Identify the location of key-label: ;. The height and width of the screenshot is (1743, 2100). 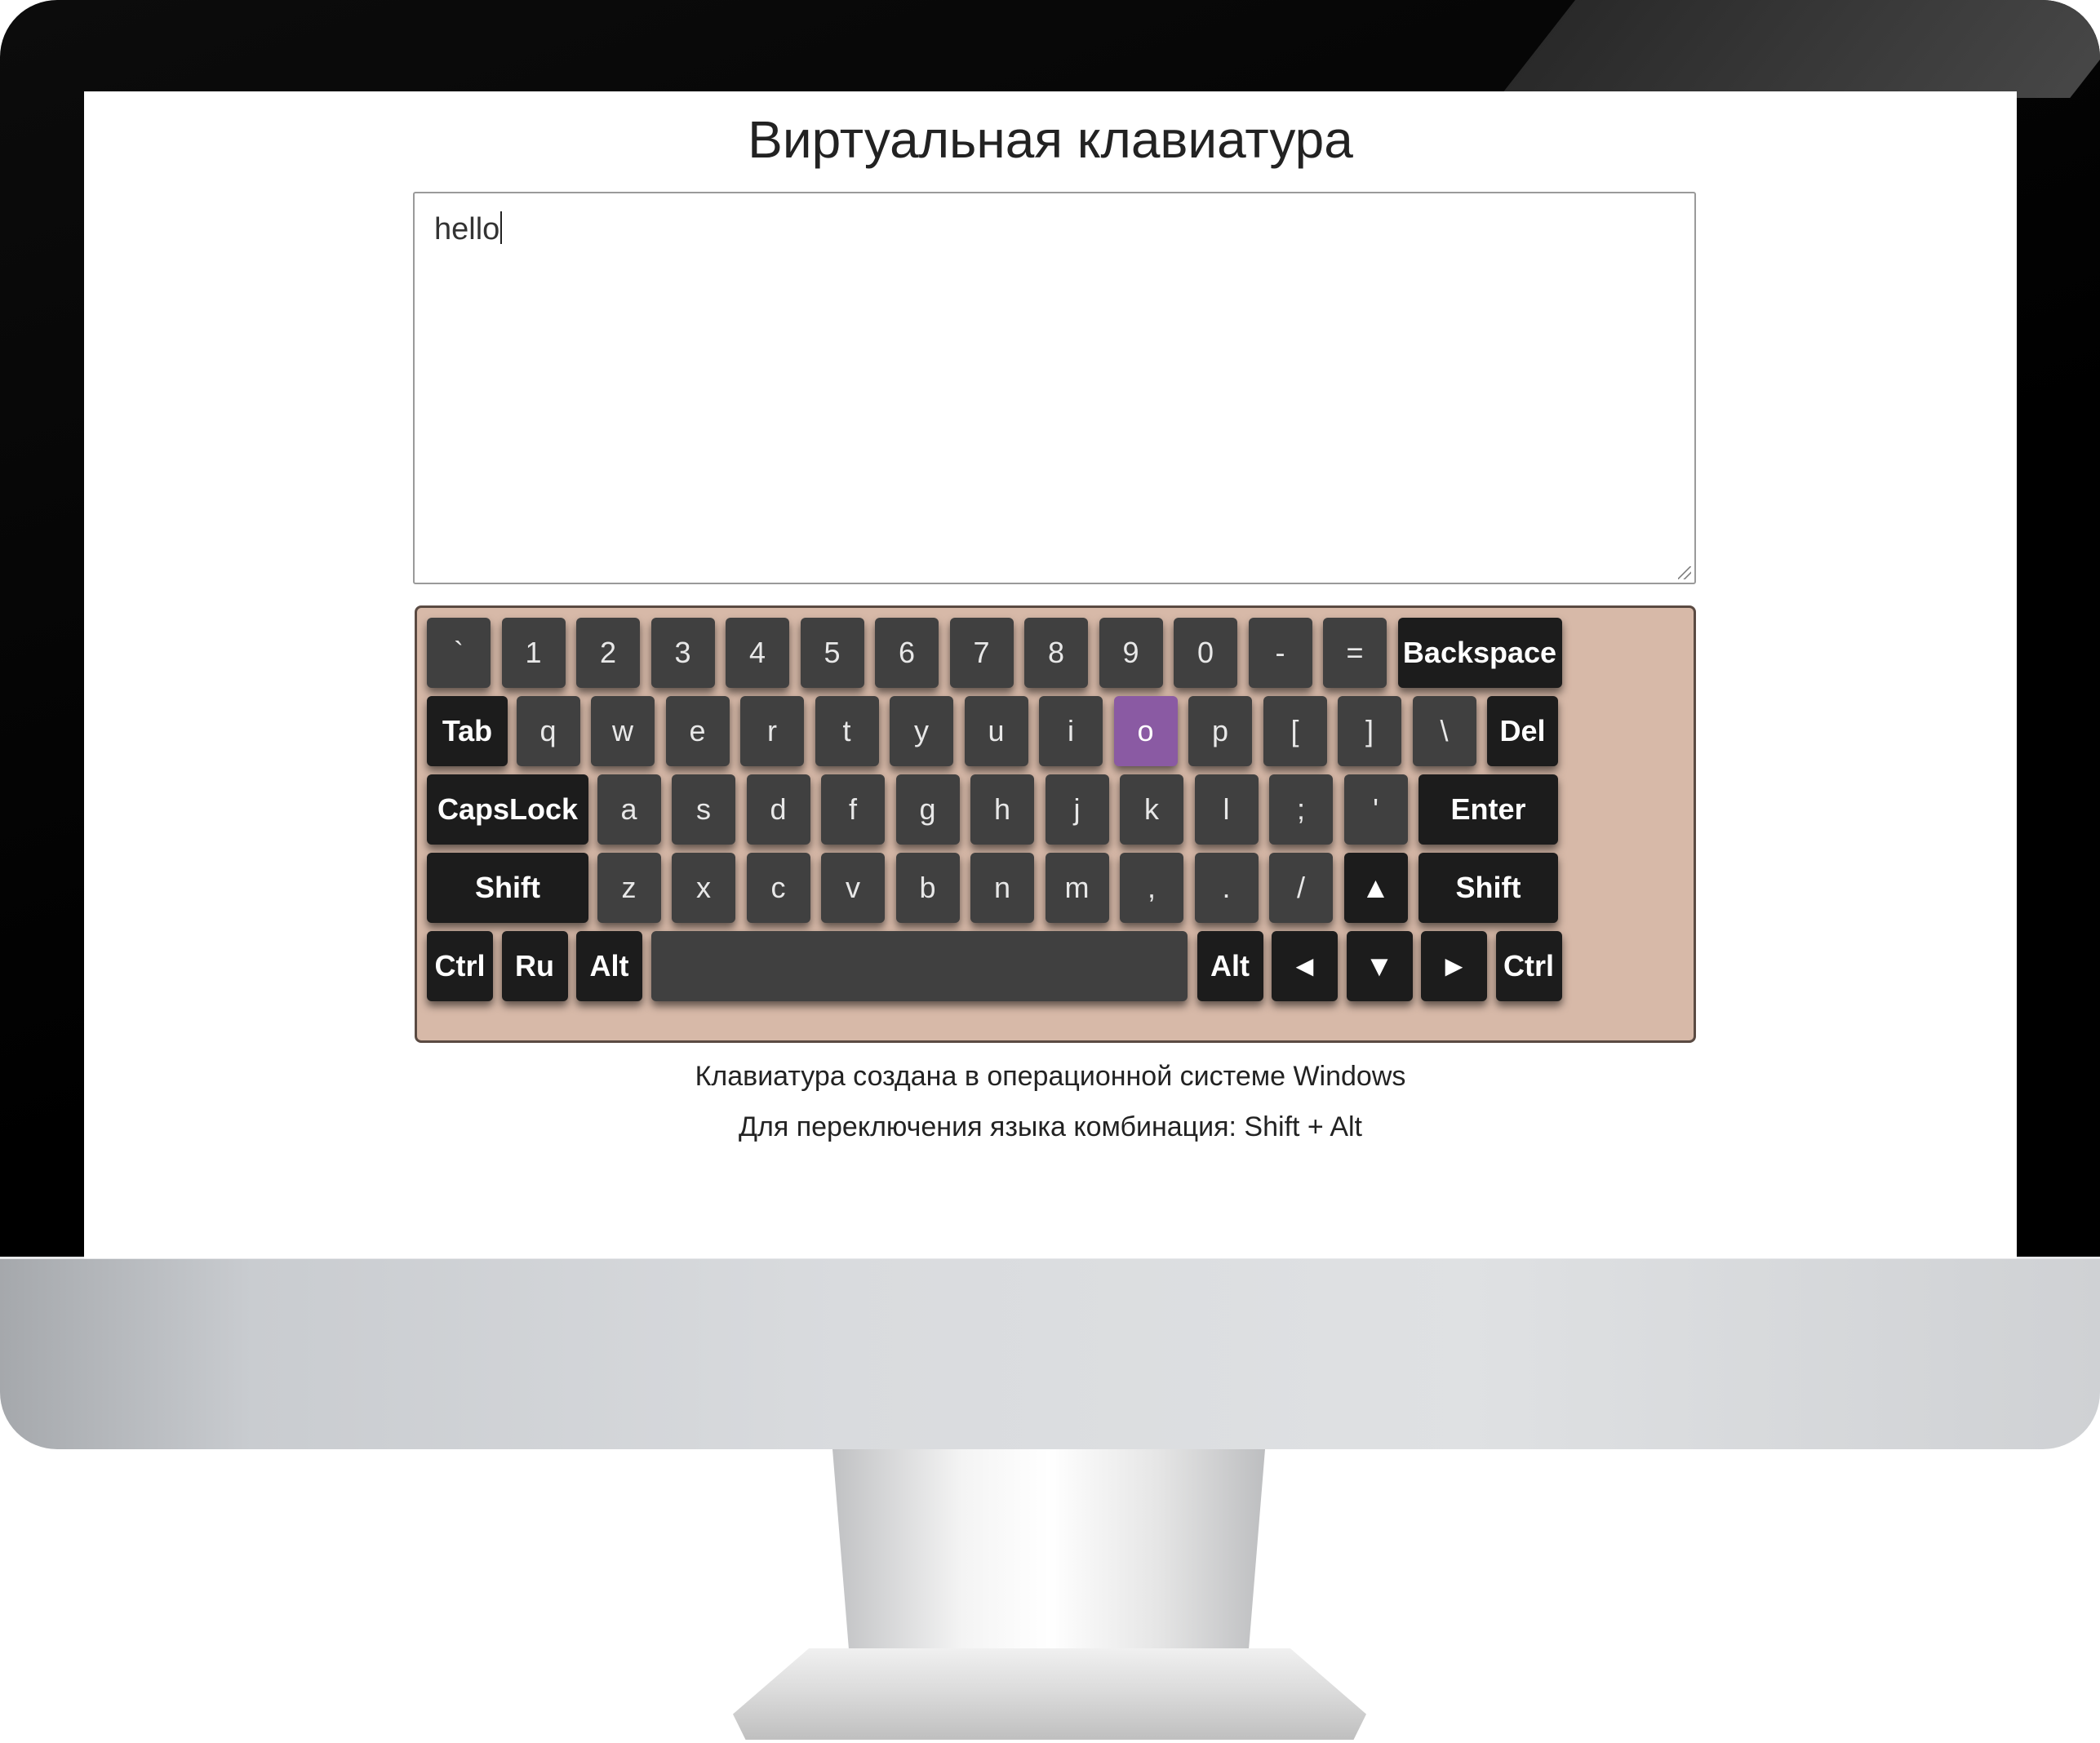
(1301, 809).